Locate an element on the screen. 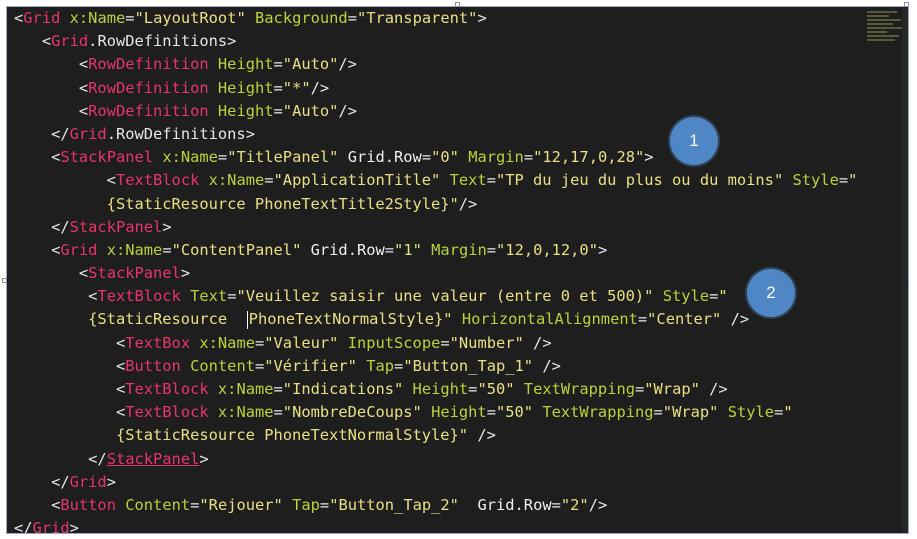 This screenshot has width=917, height=539. code-string-value: "TP du jeu du plus ou du moins" is located at coordinates (639, 180).